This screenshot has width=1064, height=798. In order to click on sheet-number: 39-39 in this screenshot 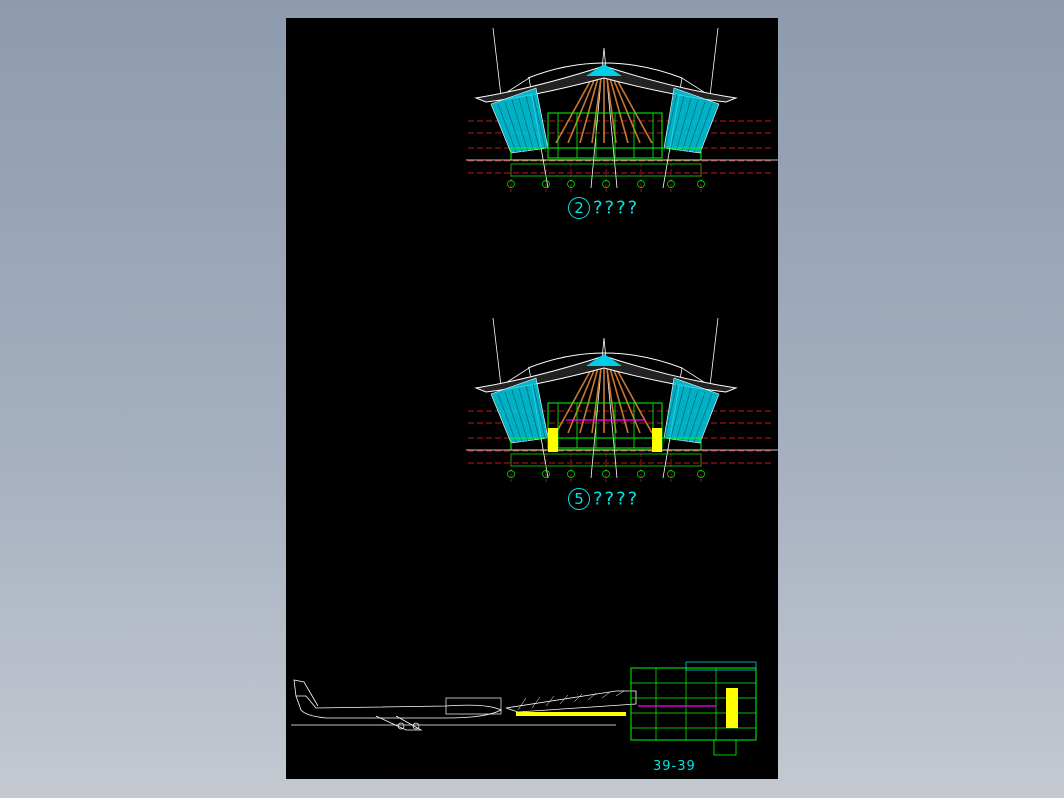, I will do `click(674, 766)`.